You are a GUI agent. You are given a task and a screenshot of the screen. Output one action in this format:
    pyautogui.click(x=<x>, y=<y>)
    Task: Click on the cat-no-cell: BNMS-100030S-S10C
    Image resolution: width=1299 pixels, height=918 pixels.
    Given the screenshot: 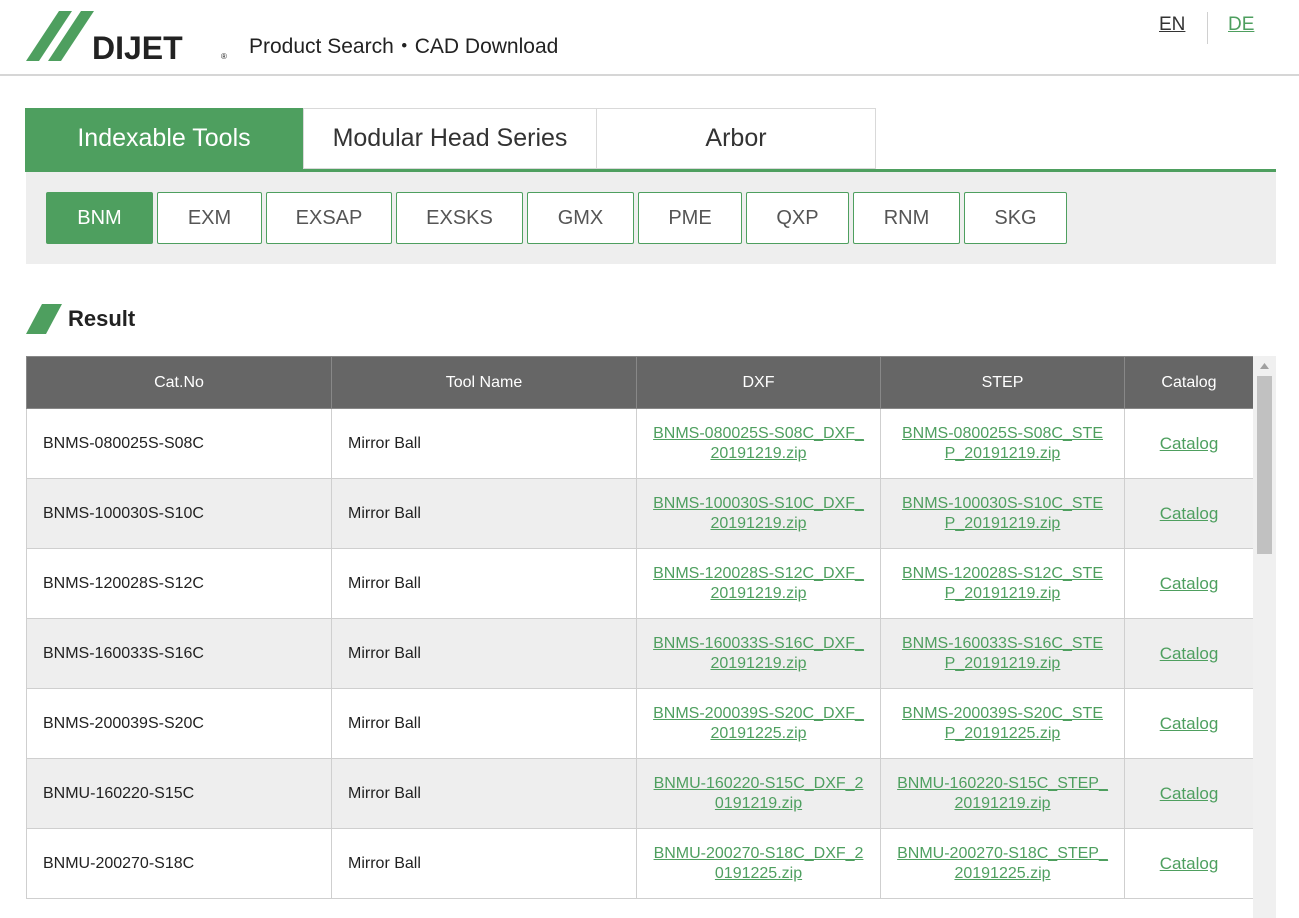 What is the action you would take?
    pyautogui.click(x=179, y=513)
    